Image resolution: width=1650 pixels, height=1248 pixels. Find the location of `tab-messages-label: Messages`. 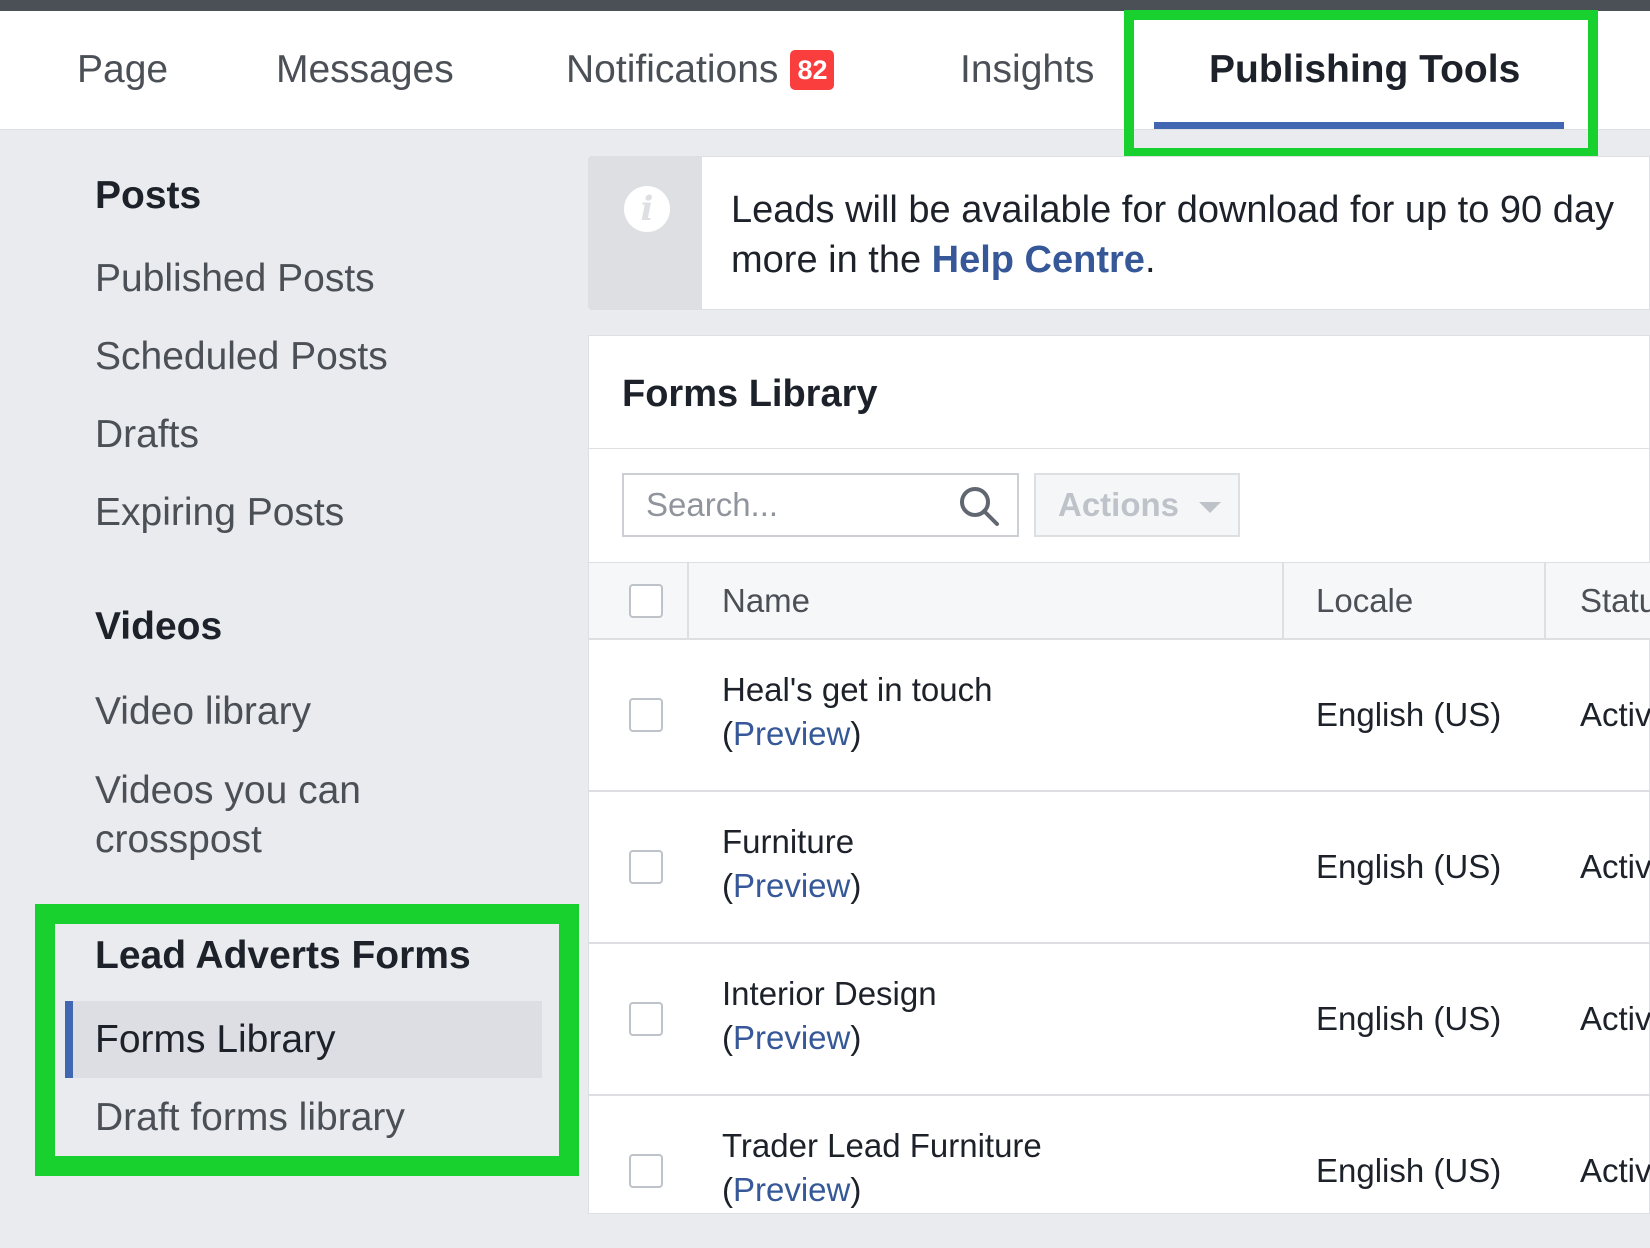

tab-messages-label: Messages is located at coordinates (365, 69).